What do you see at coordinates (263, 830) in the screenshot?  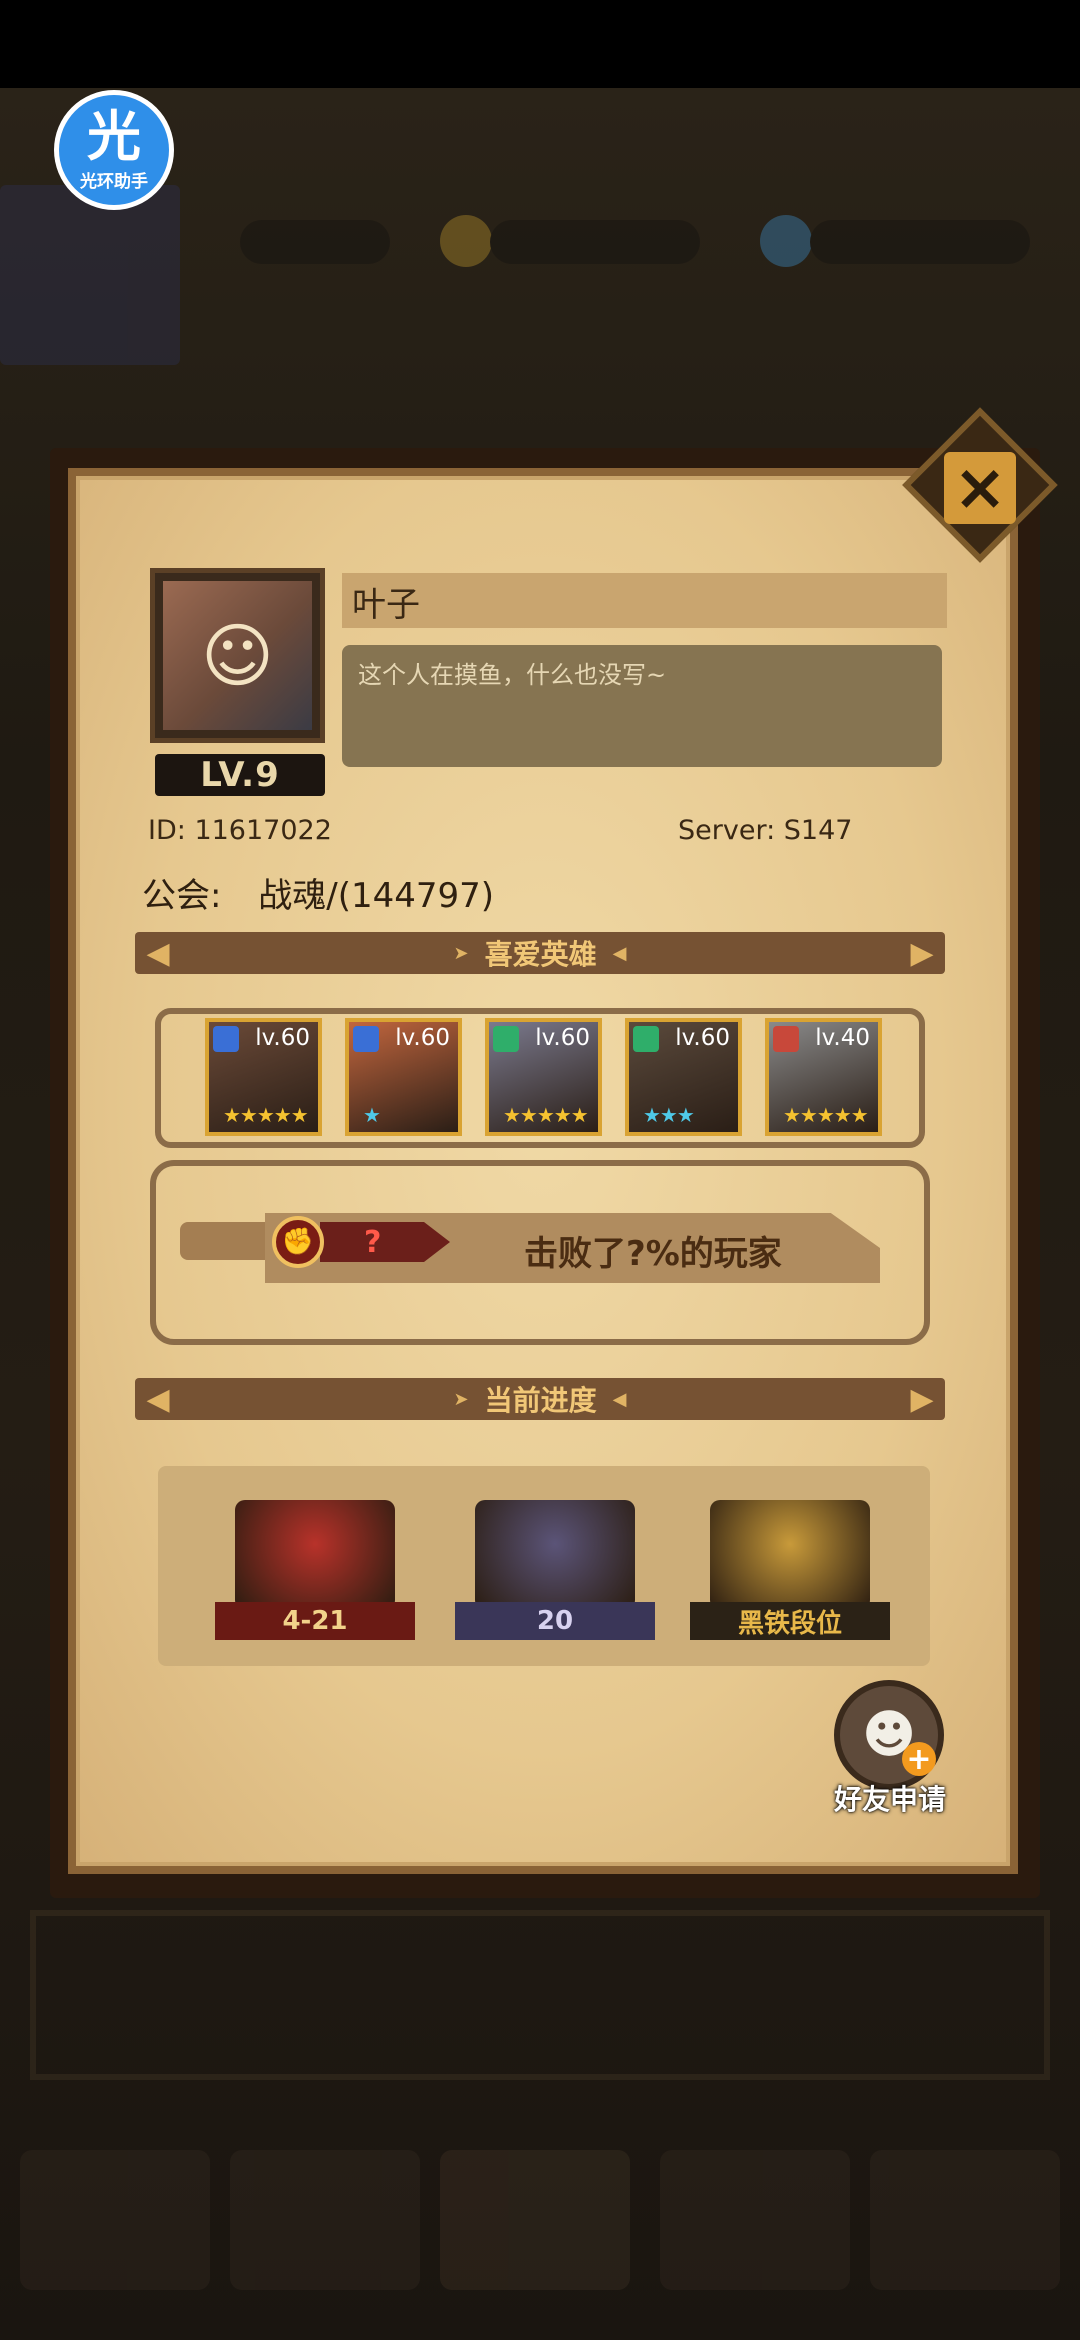 I see `id-value: 11617022` at bounding box center [263, 830].